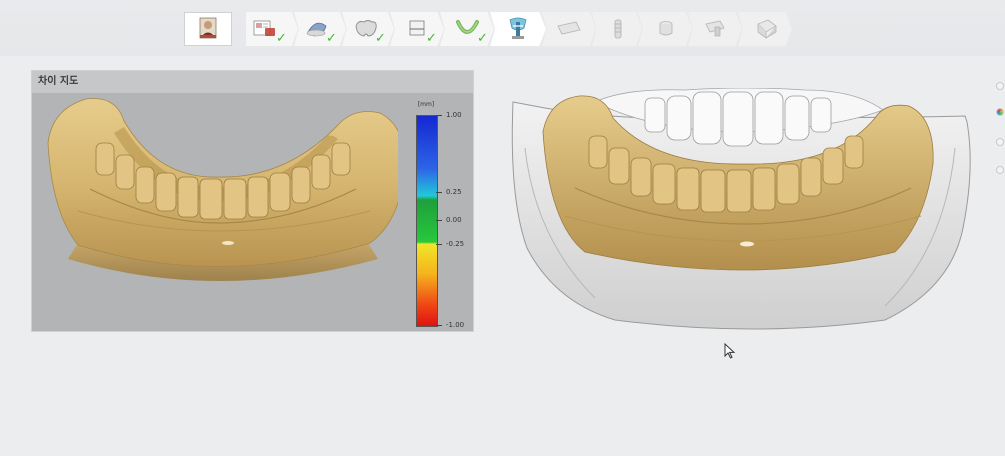 This screenshot has width=1005, height=456. Describe the element at coordinates (252, 82) in the screenshot. I see `panel-title: 차이 지도` at that location.